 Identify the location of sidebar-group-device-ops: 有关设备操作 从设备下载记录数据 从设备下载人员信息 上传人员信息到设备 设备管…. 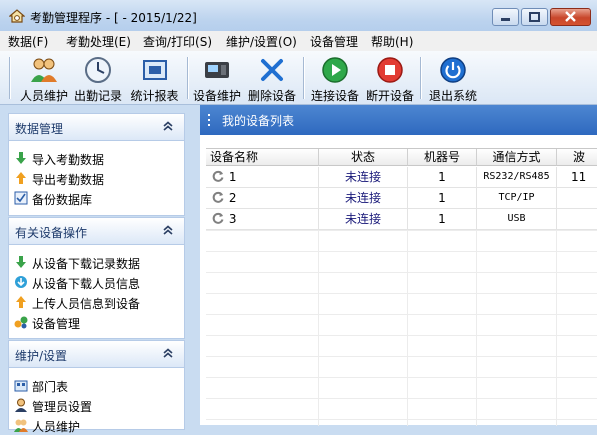
(96, 278).